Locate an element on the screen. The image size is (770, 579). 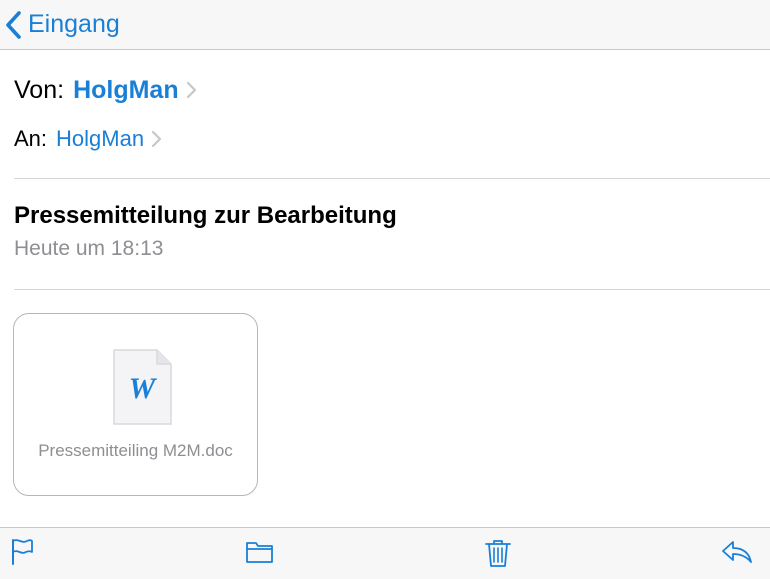
attachment-filename: Pressemitteiling M2M.doc is located at coordinates (135, 450).